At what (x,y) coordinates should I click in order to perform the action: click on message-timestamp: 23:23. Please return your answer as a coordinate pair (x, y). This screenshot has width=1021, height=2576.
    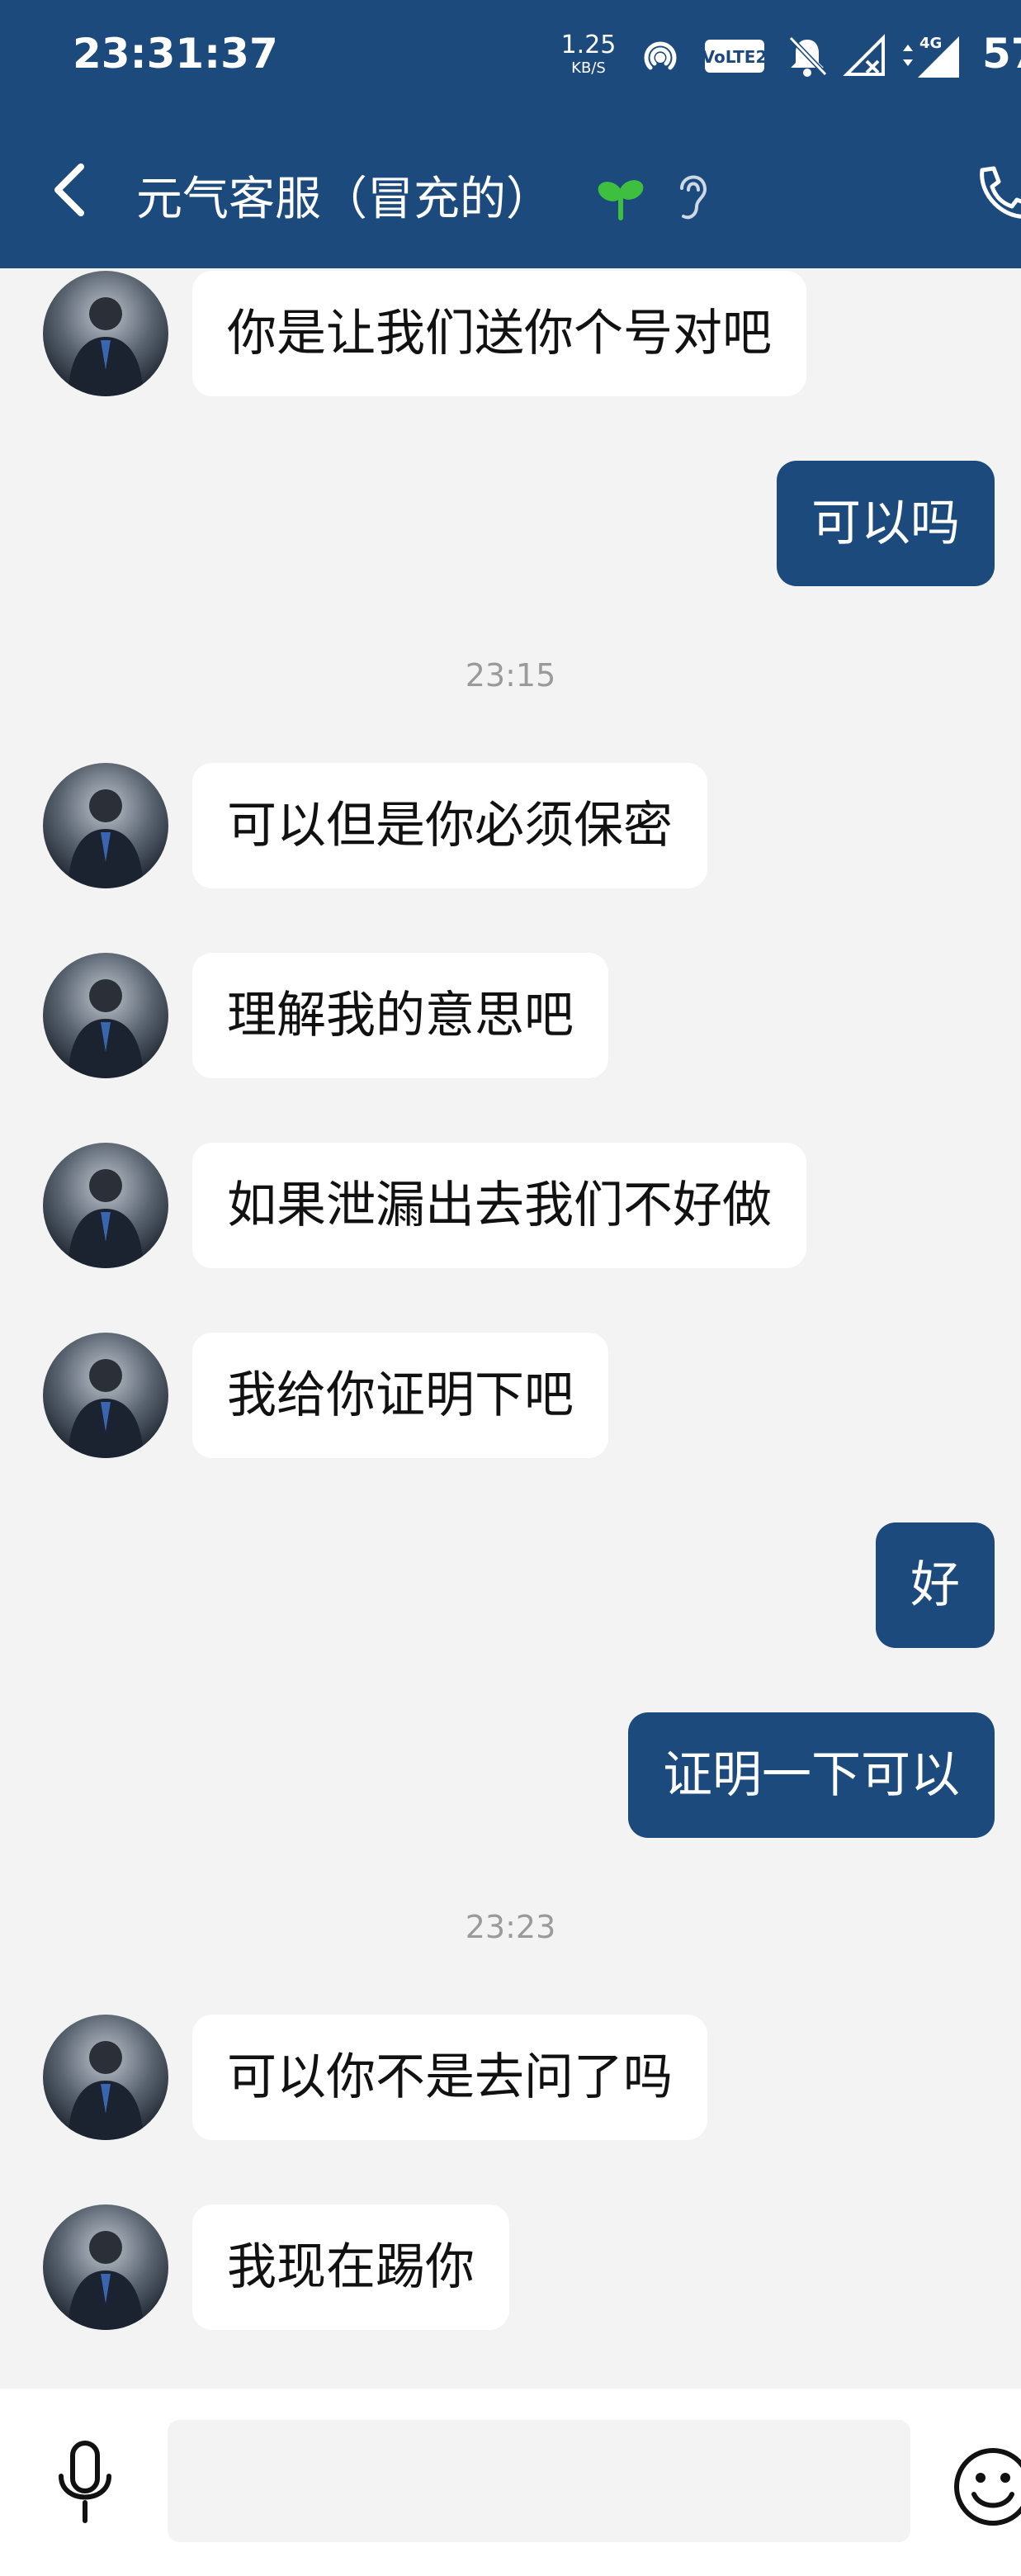
    Looking at the image, I should click on (510, 1927).